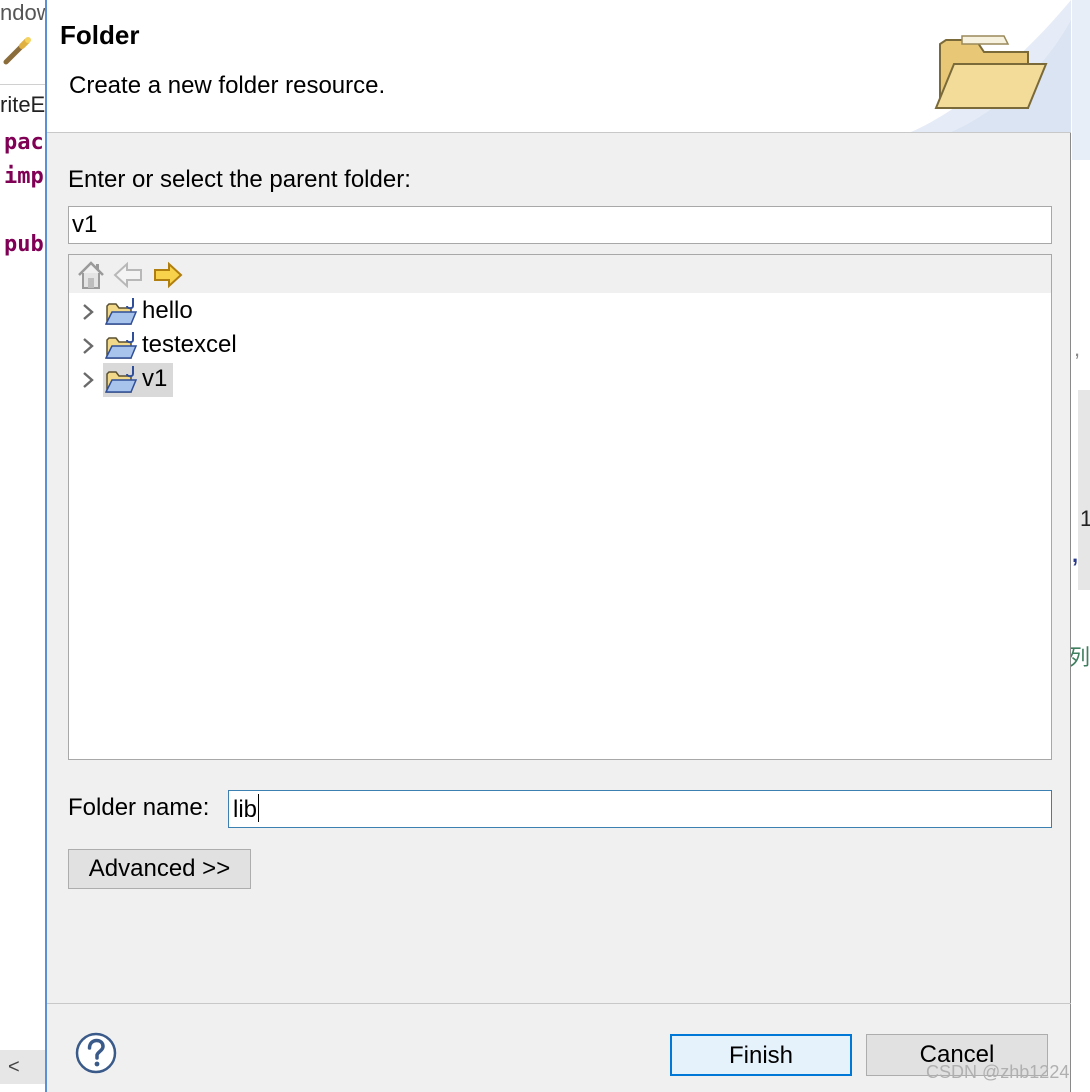 The image size is (1090, 1092). What do you see at coordinates (24, 1067) in the screenshot?
I see `ide-horizontal-scrollbar: <` at bounding box center [24, 1067].